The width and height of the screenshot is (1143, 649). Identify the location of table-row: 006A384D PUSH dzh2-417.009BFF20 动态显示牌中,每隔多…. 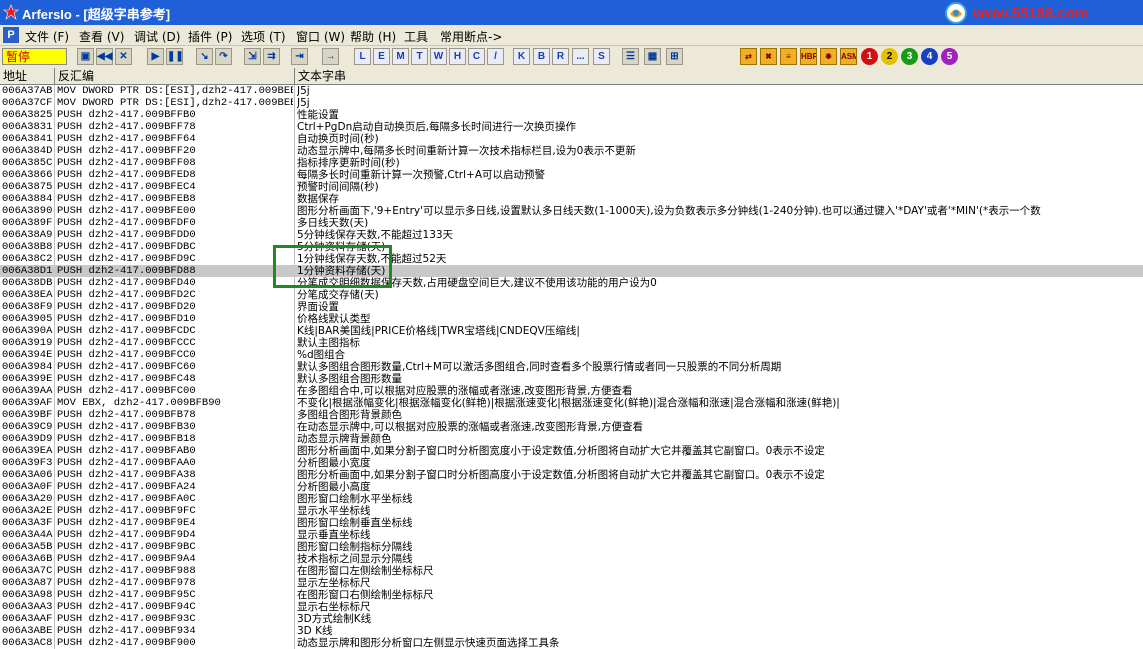
(571, 151).